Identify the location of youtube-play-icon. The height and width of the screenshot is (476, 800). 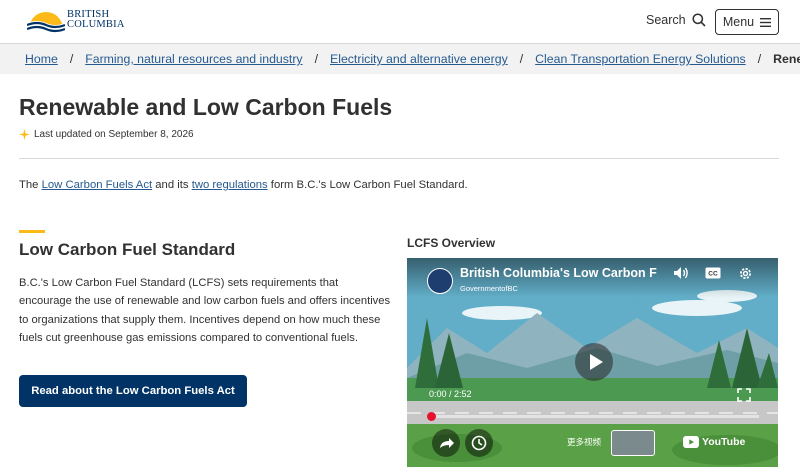
(691, 442).